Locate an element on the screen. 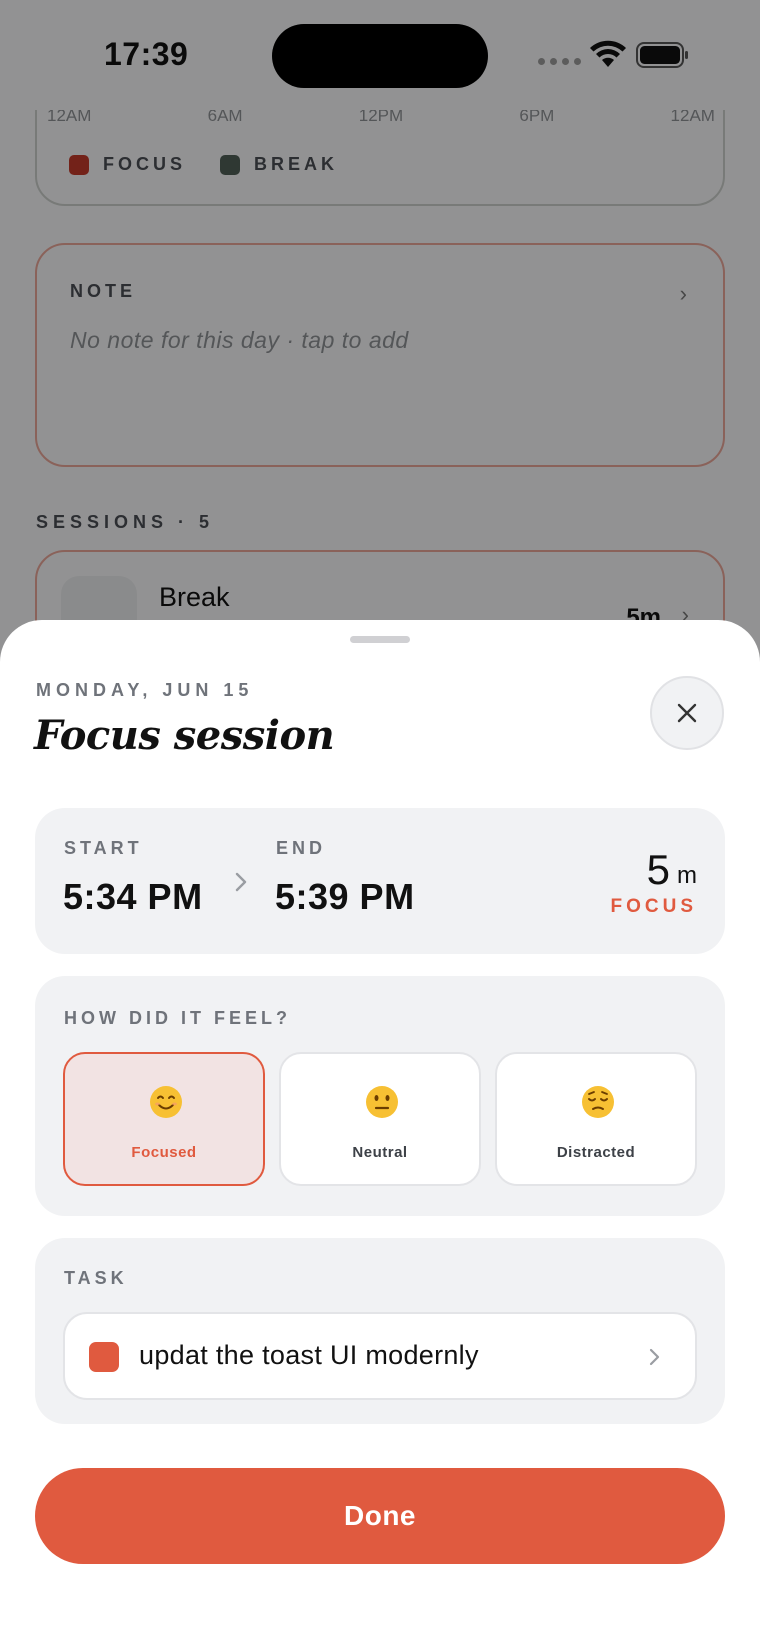 This screenshot has width=760, height=1651. feel-option-neutral: Neutral is located at coordinates (380, 1119).